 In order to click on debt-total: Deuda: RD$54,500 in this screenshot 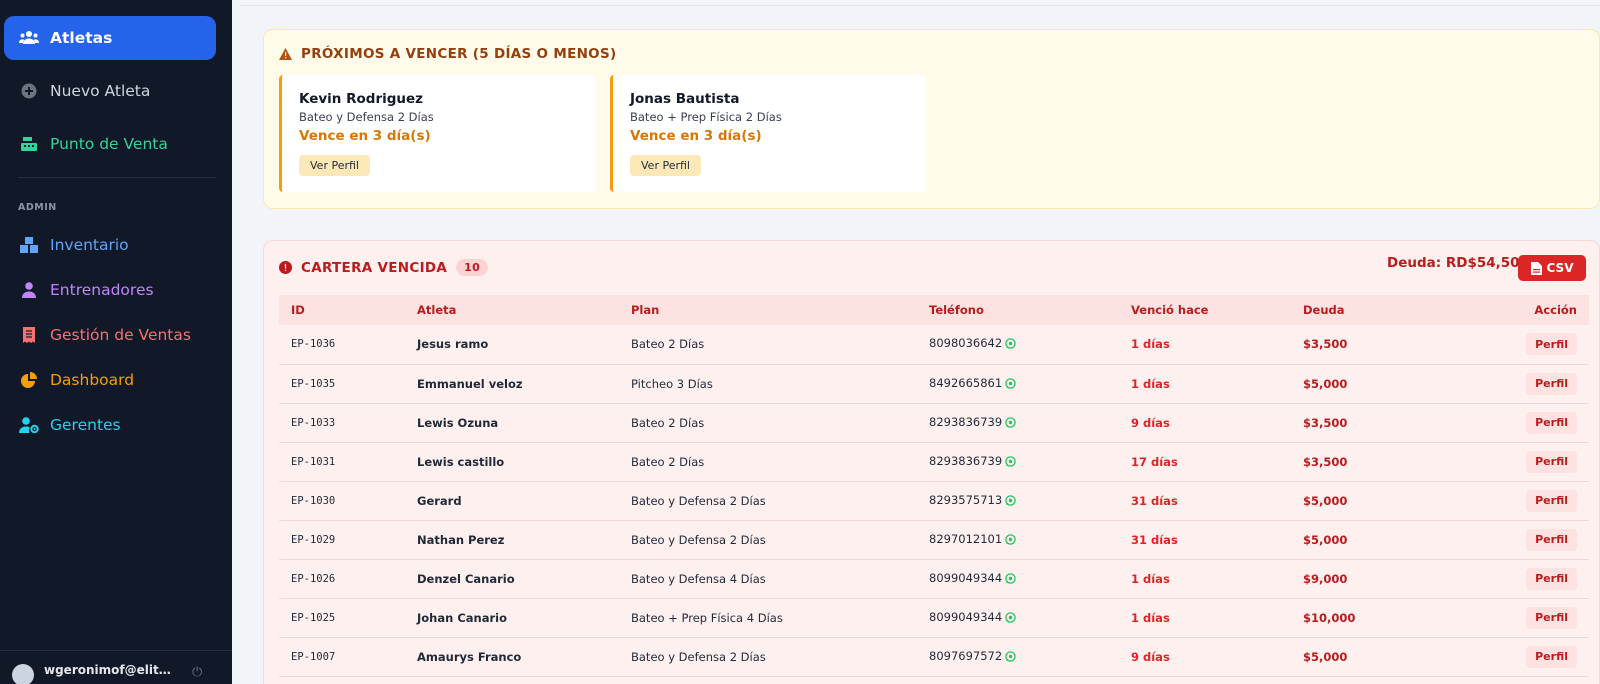, I will do `click(1458, 263)`.